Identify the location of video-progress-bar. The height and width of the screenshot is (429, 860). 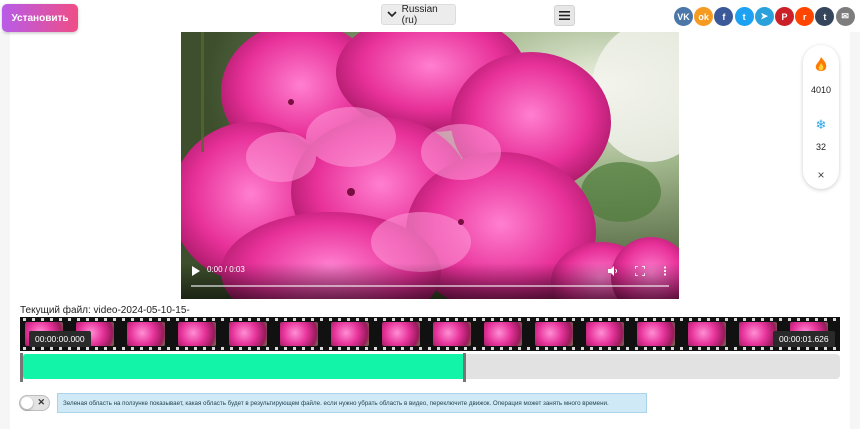
(430, 286).